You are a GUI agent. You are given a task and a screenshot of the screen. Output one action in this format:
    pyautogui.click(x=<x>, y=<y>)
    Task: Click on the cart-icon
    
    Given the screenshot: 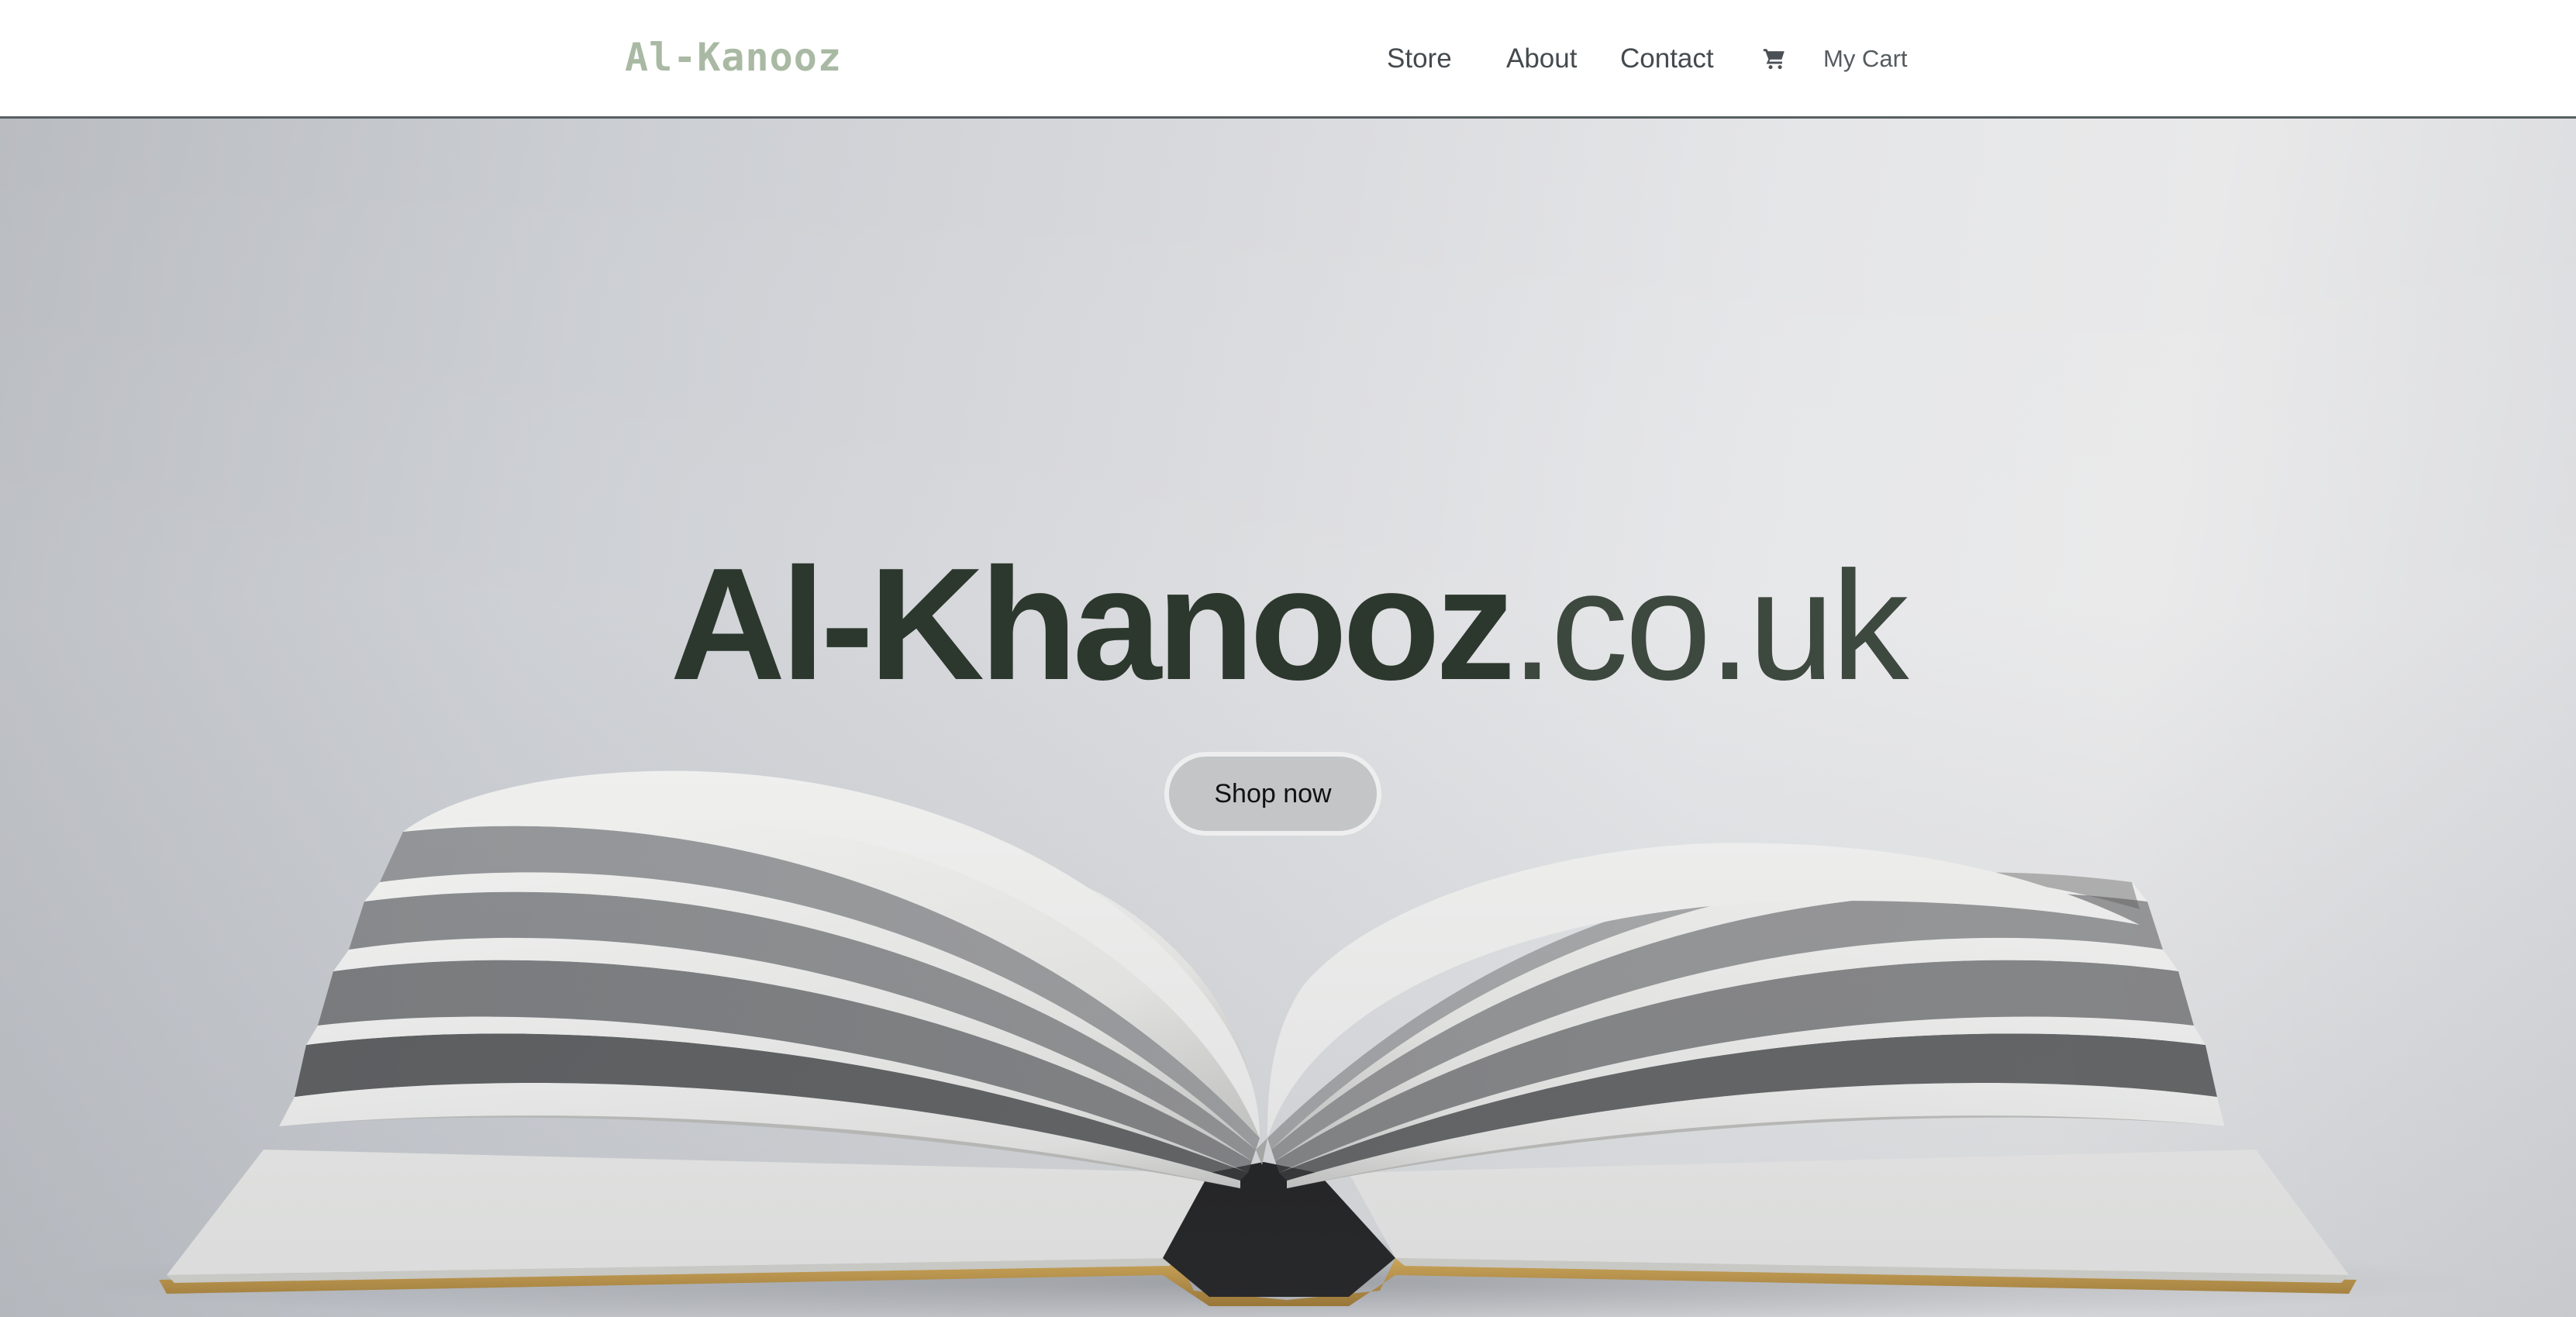 What is the action you would take?
    pyautogui.click(x=1774, y=59)
    